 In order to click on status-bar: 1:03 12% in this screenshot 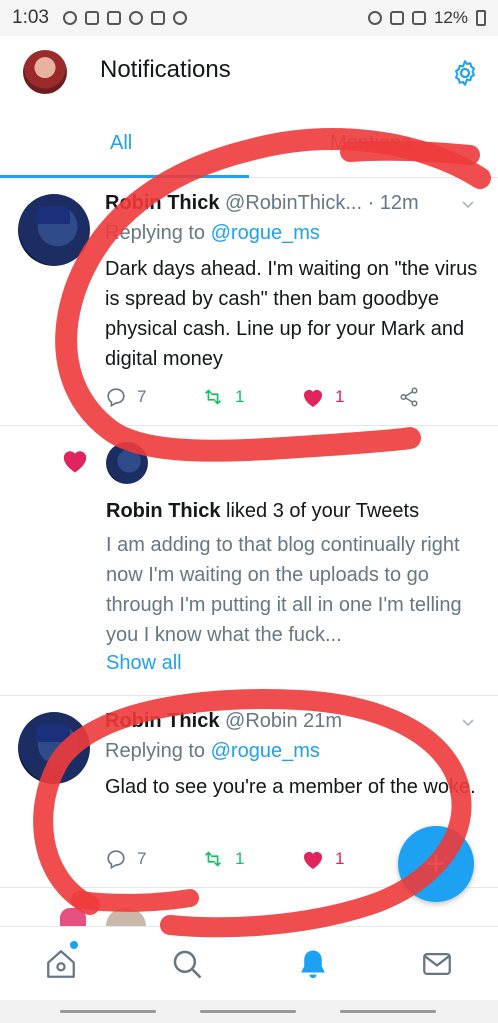, I will do `click(249, 18)`.